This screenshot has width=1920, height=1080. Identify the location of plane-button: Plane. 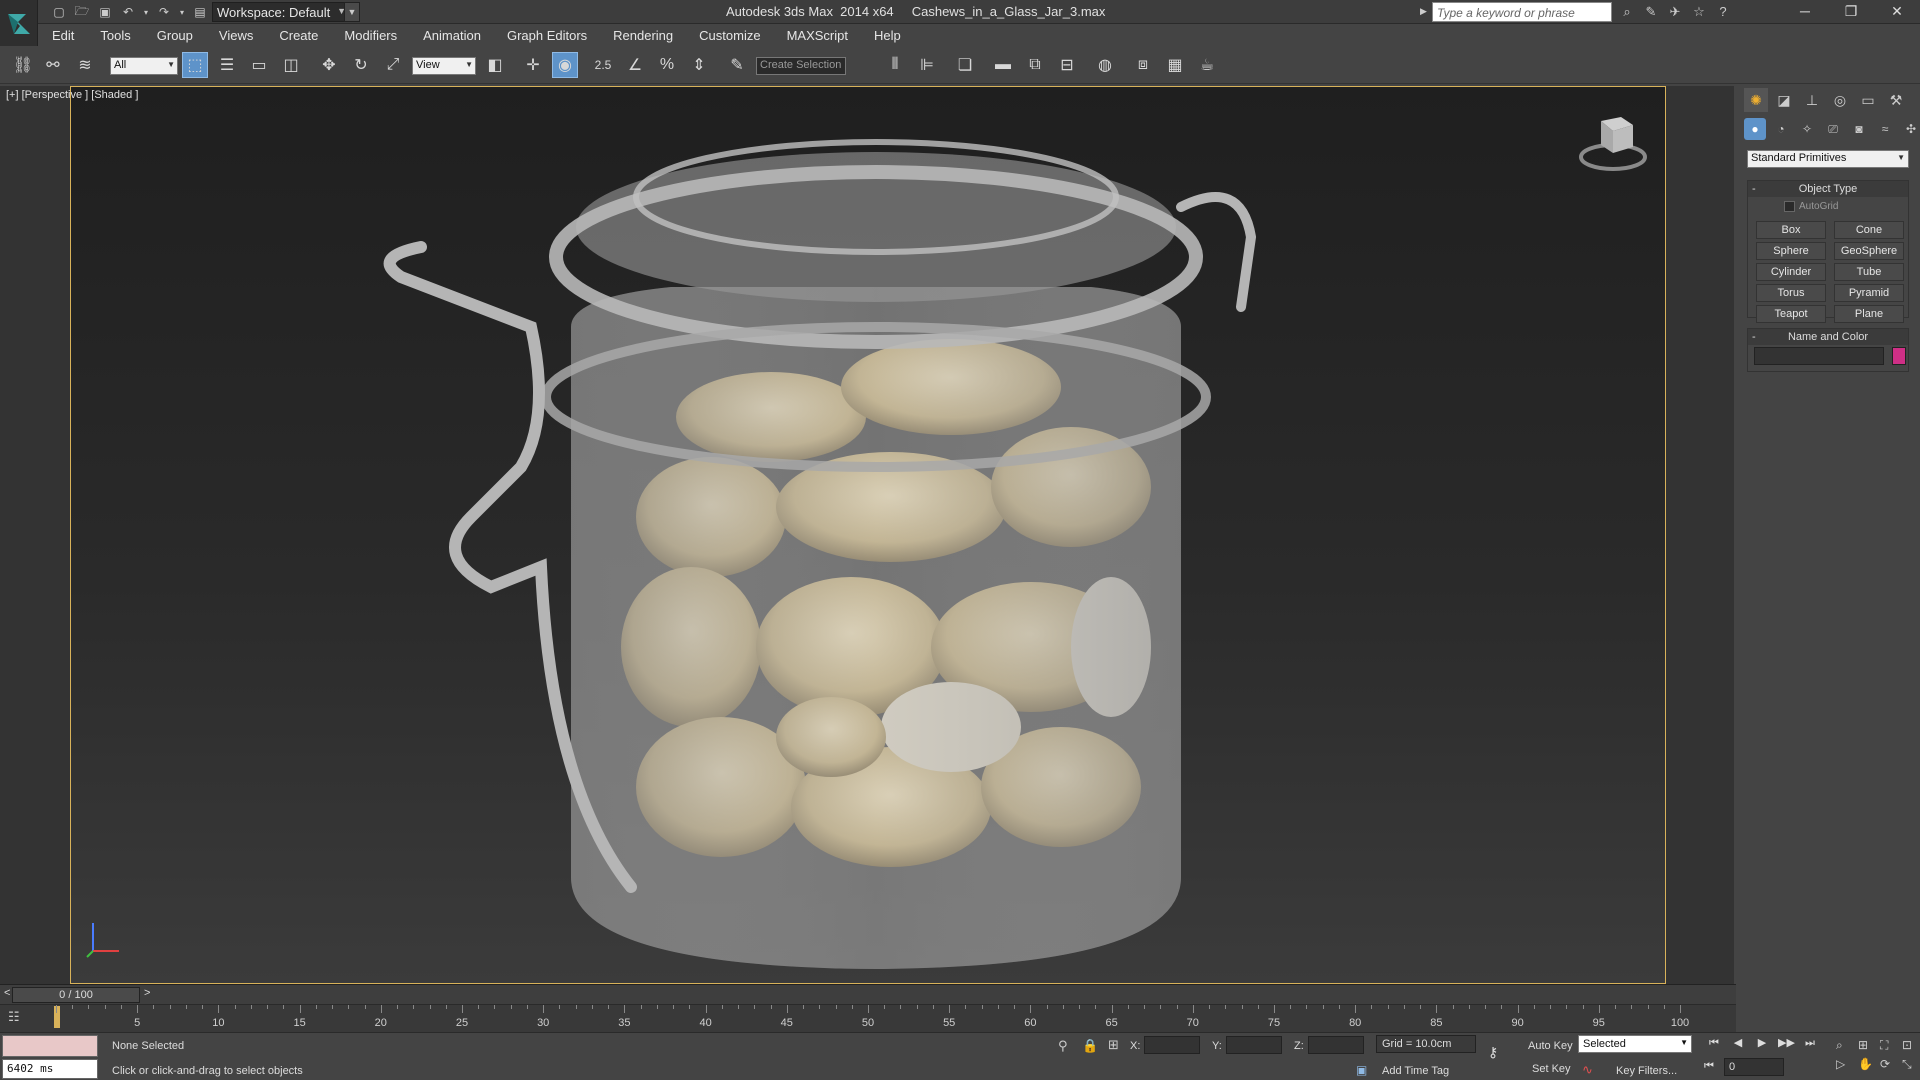
(1869, 314).